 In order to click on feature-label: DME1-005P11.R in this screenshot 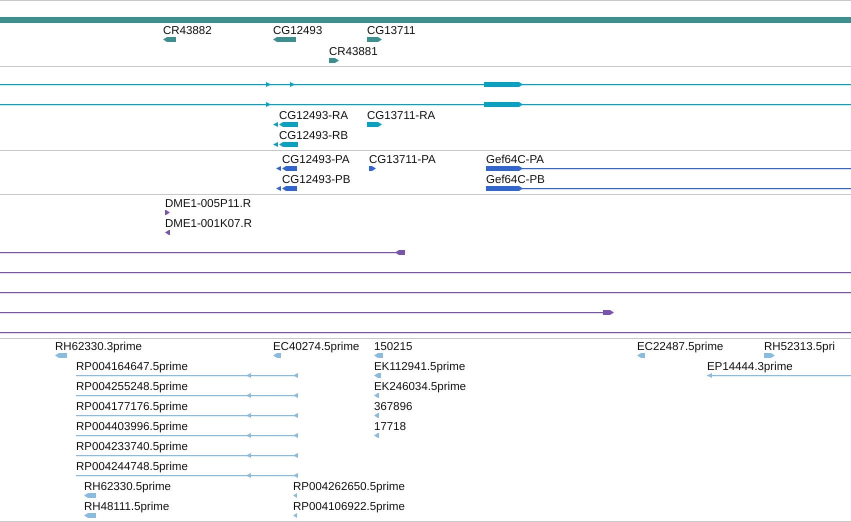, I will do `click(208, 204)`.